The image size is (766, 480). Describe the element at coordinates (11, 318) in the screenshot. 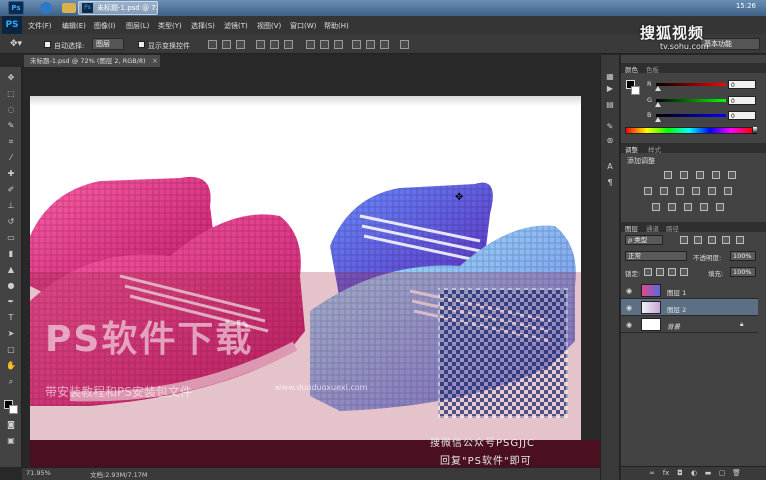

I see `type-tool-button: T` at that location.